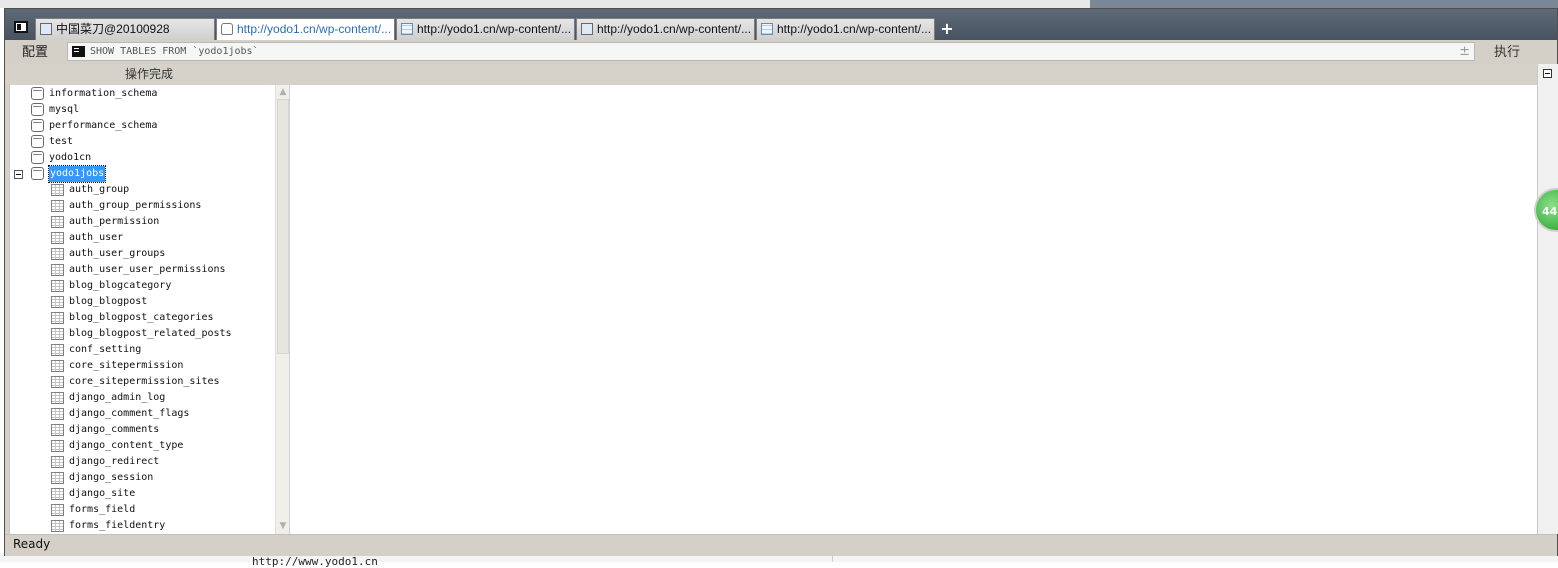  What do you see at coordinates (117, 397) in the screenshot?
I see `tree-item-label: django_admin_log` at bounding box center [117, 397].